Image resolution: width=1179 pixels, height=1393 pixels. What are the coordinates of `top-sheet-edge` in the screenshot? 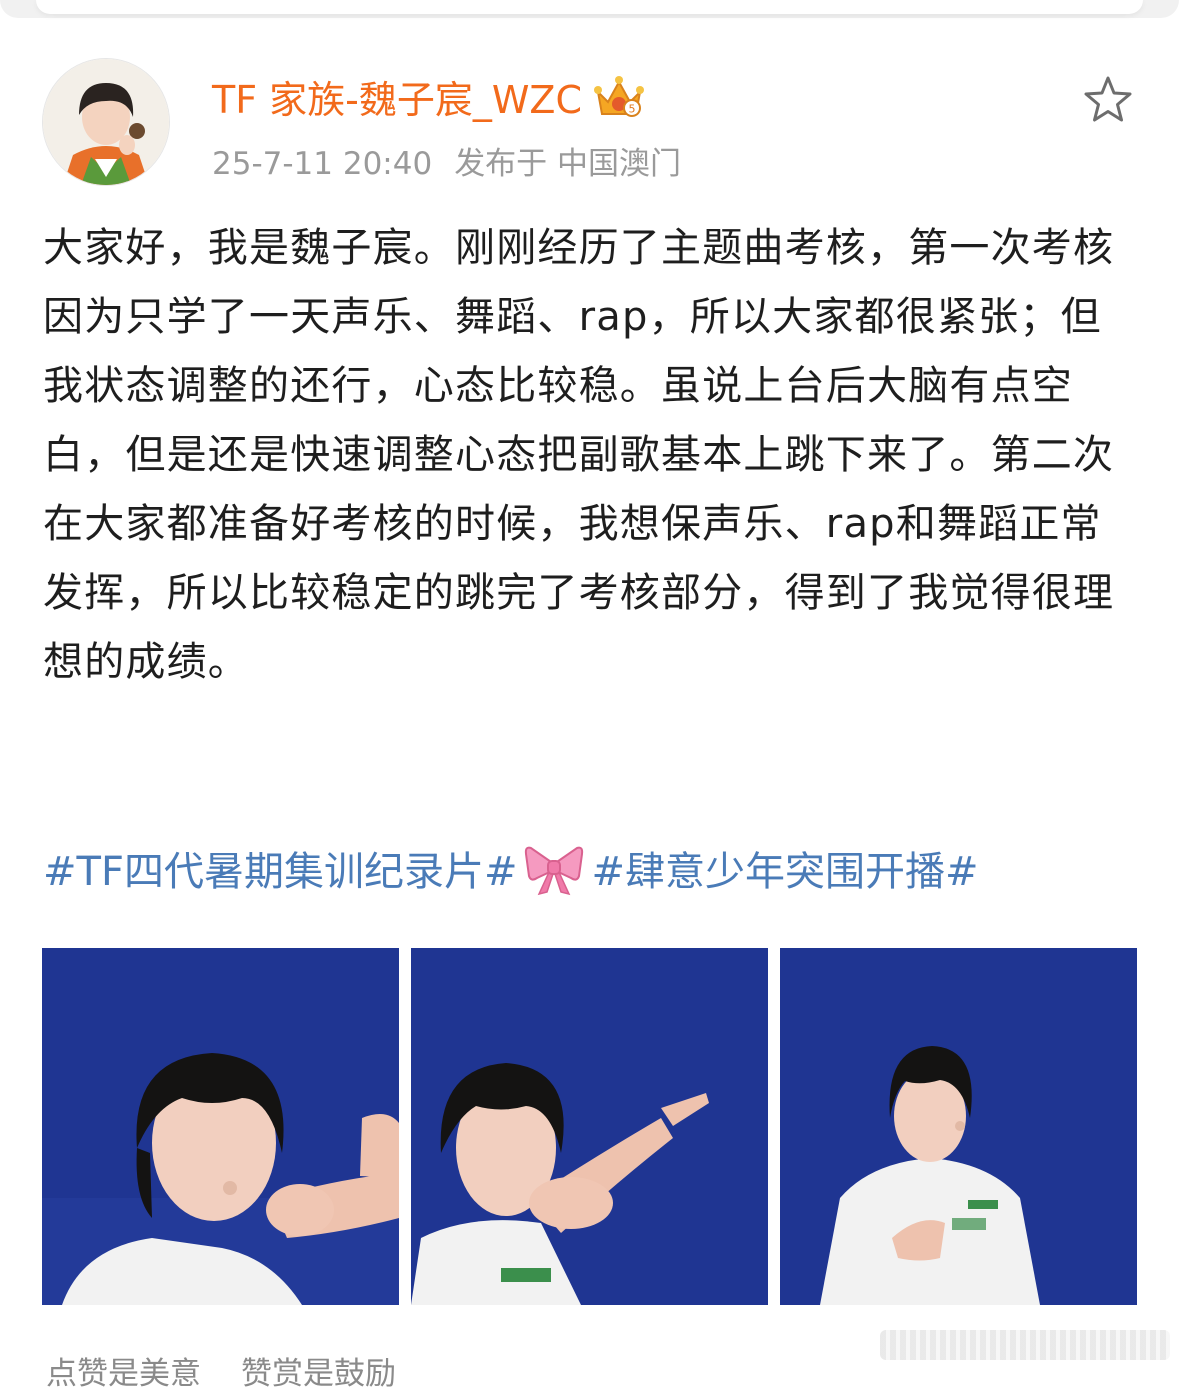 It's located at (589, 9).